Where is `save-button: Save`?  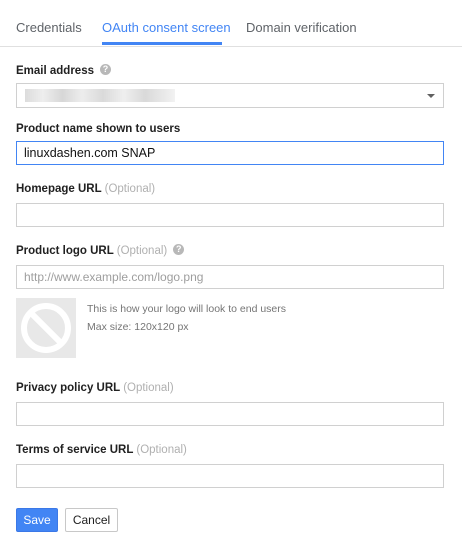 save-button: Save is located at coordinates (37, 520).